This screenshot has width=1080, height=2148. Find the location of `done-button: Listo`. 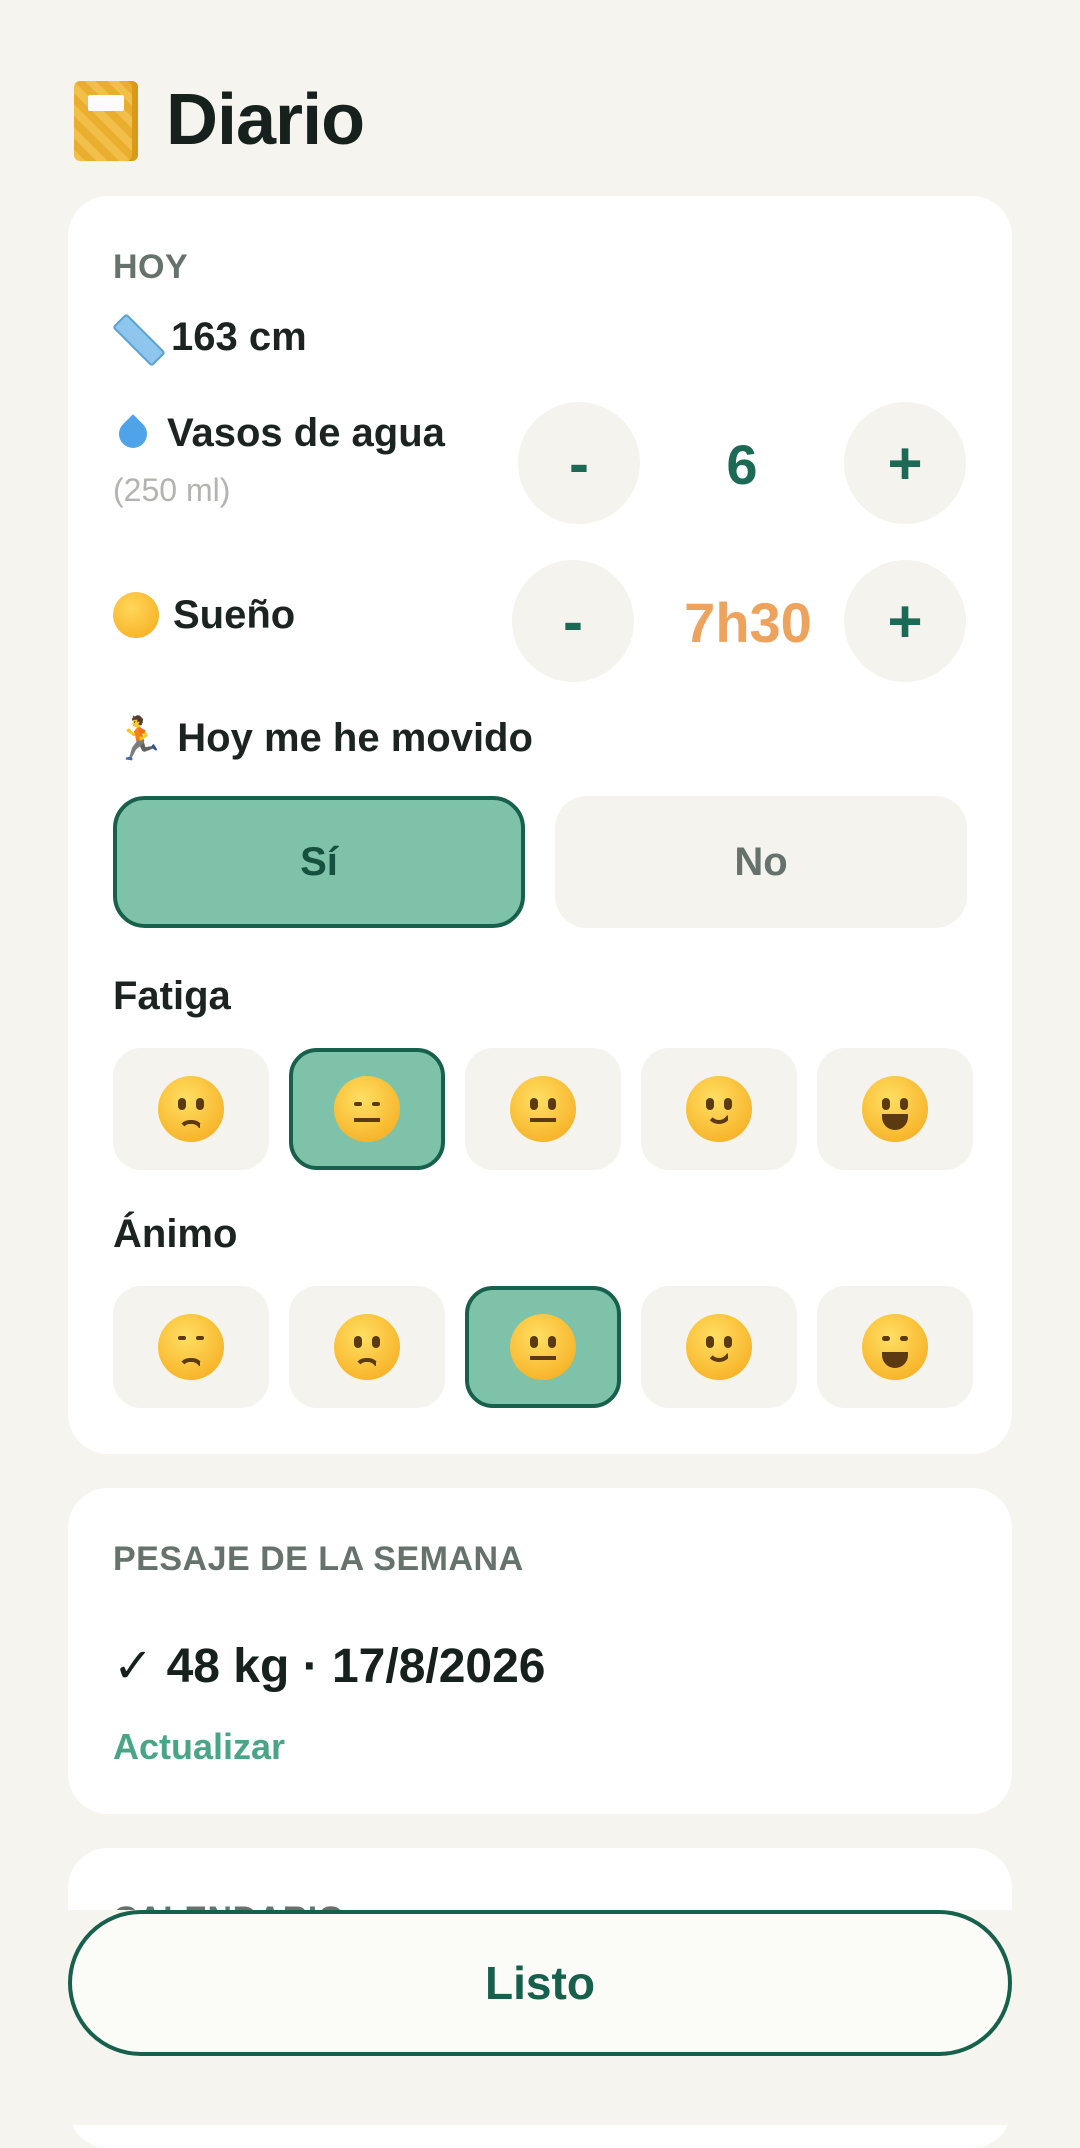

done-button: Listo is located at coordinates (540, 1983).